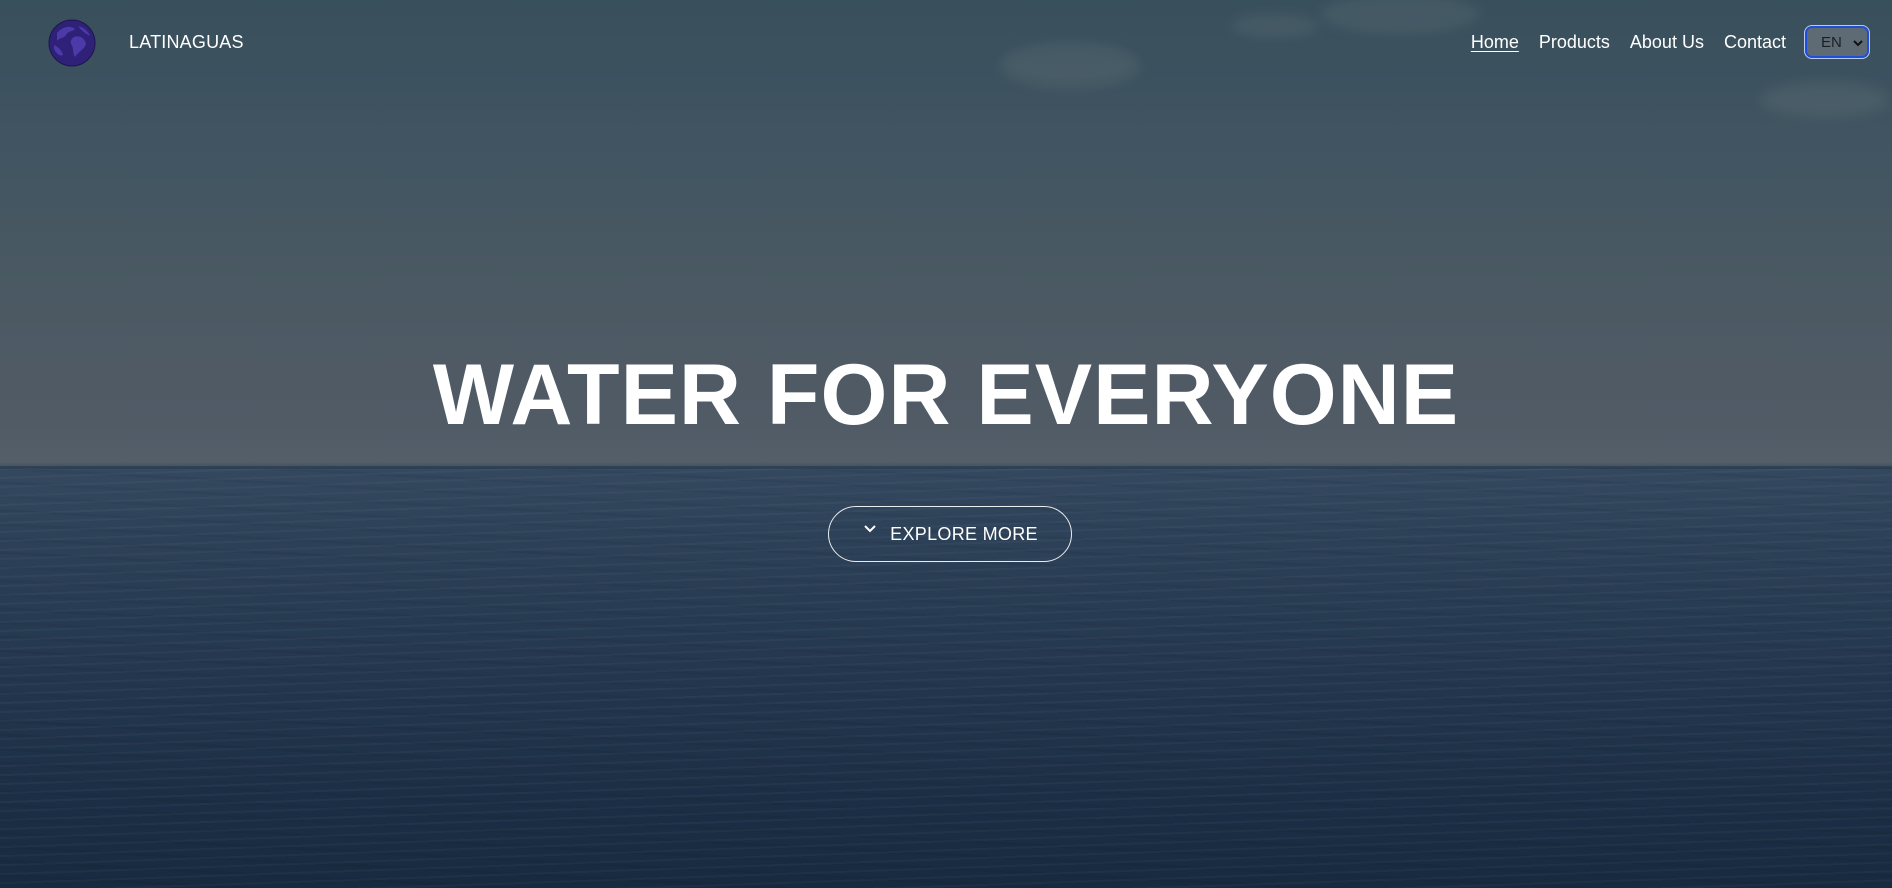 This screenshot has height=888, width=1892. I want to click on language-select: EN, so click(1837, 42).